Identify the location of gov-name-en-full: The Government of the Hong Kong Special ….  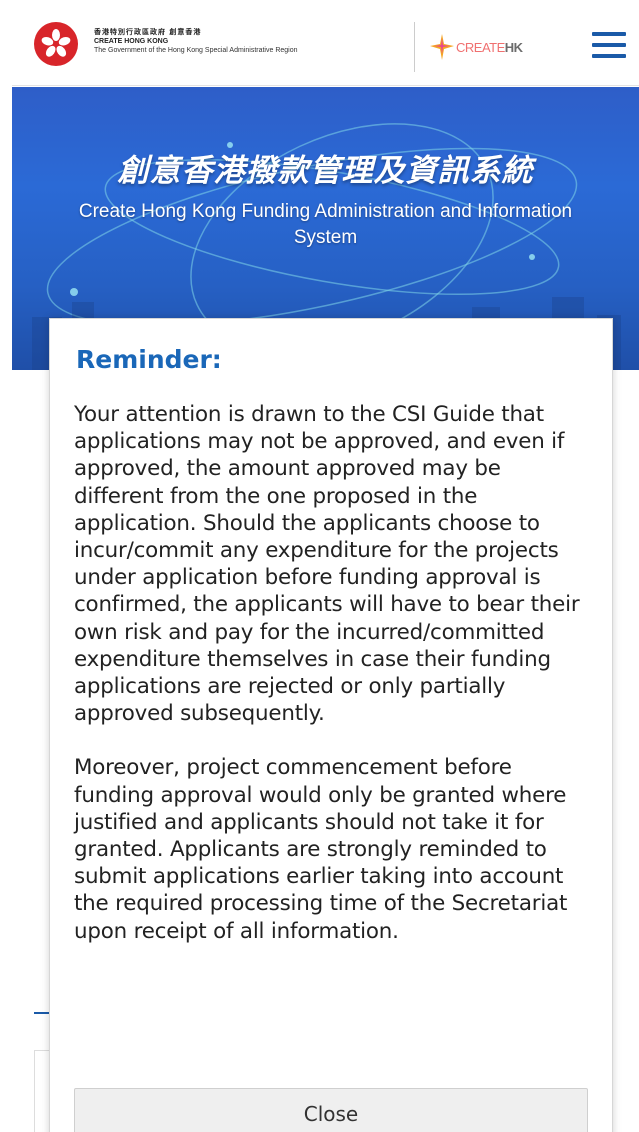
(196, 50).